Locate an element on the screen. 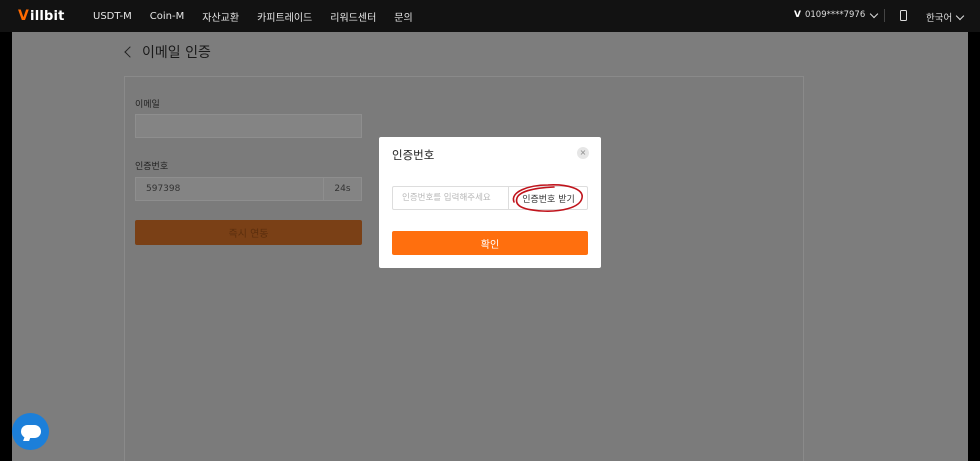 Image resolution: width=980 pixels, height=461 pixels. account-id: 0109****7976 is located at coordinates (835, 15).